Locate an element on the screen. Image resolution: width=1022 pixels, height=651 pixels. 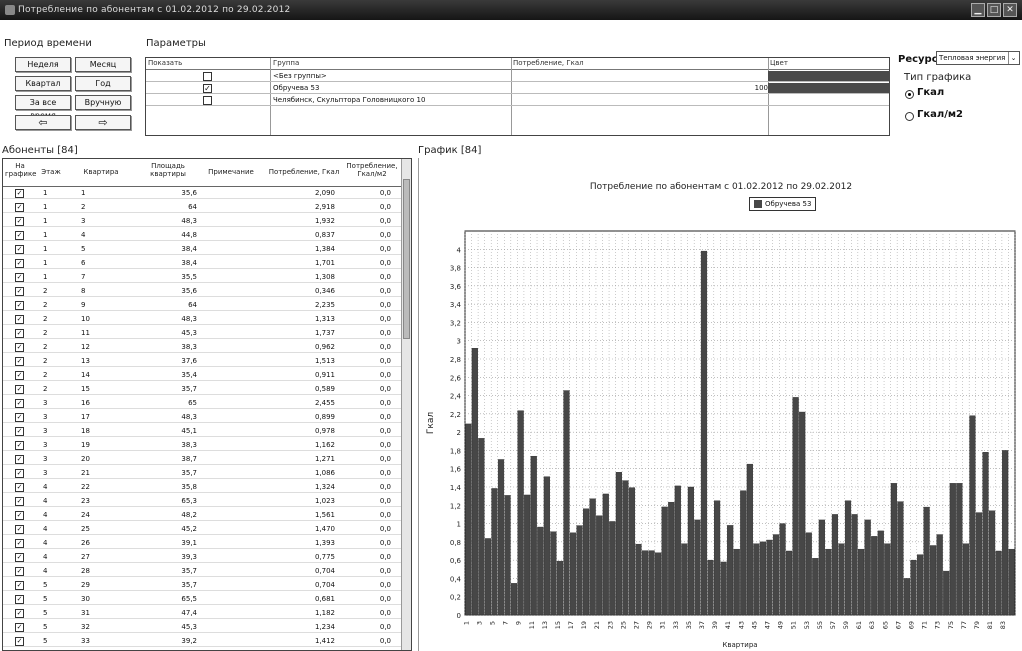
month-button: Месяц is located at coordinates (103, 64).